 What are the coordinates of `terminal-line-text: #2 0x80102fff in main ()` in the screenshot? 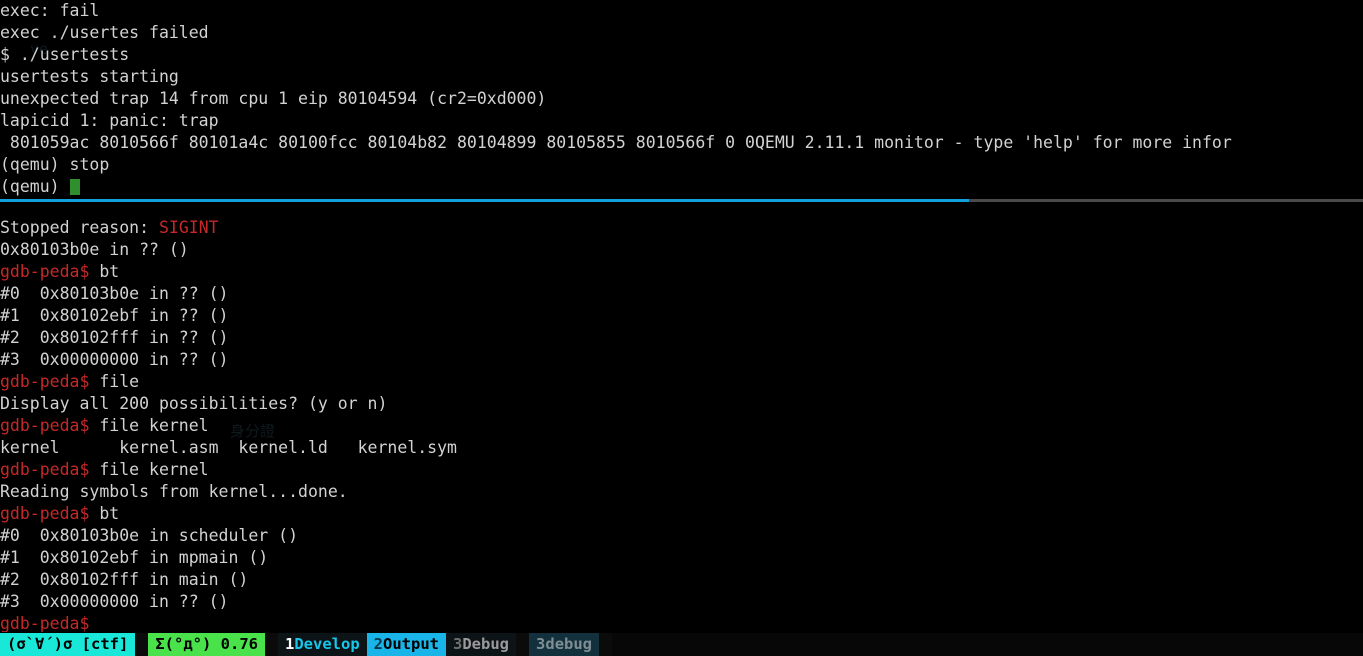 It's located at (124, 579).